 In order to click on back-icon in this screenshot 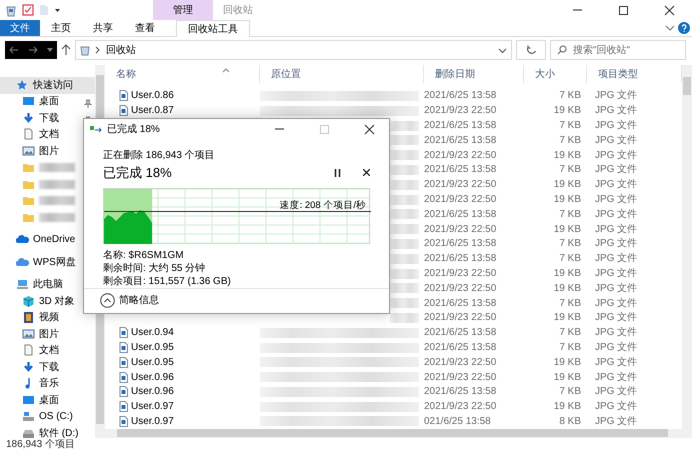, I will do `click(14, 50)`.